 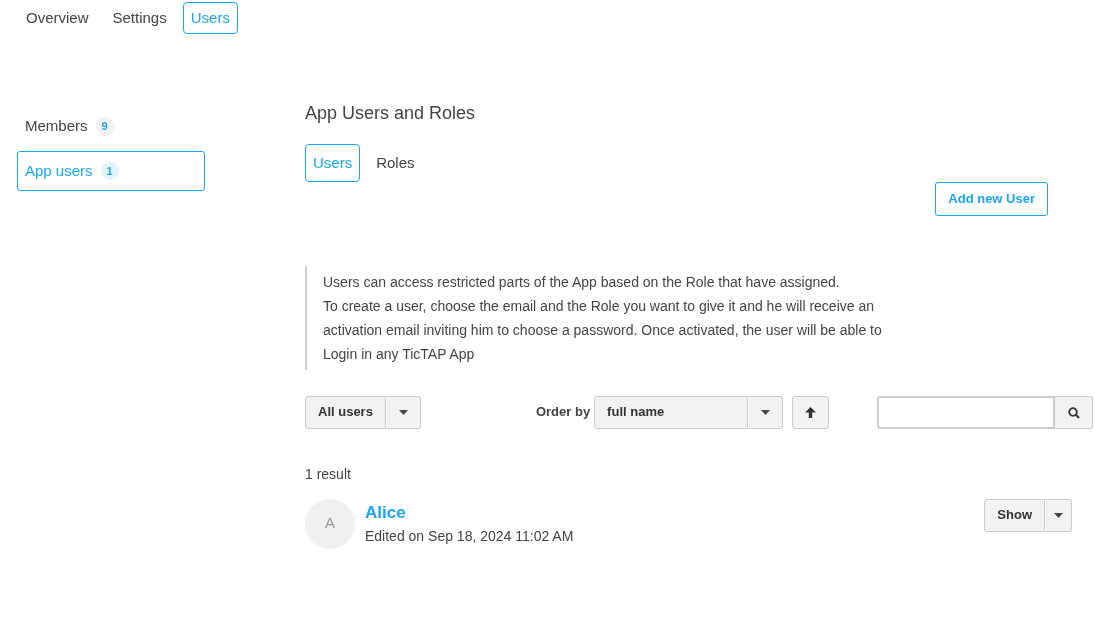 I want to click on section-title: App Users and Roles, so click(x=391, y=113).